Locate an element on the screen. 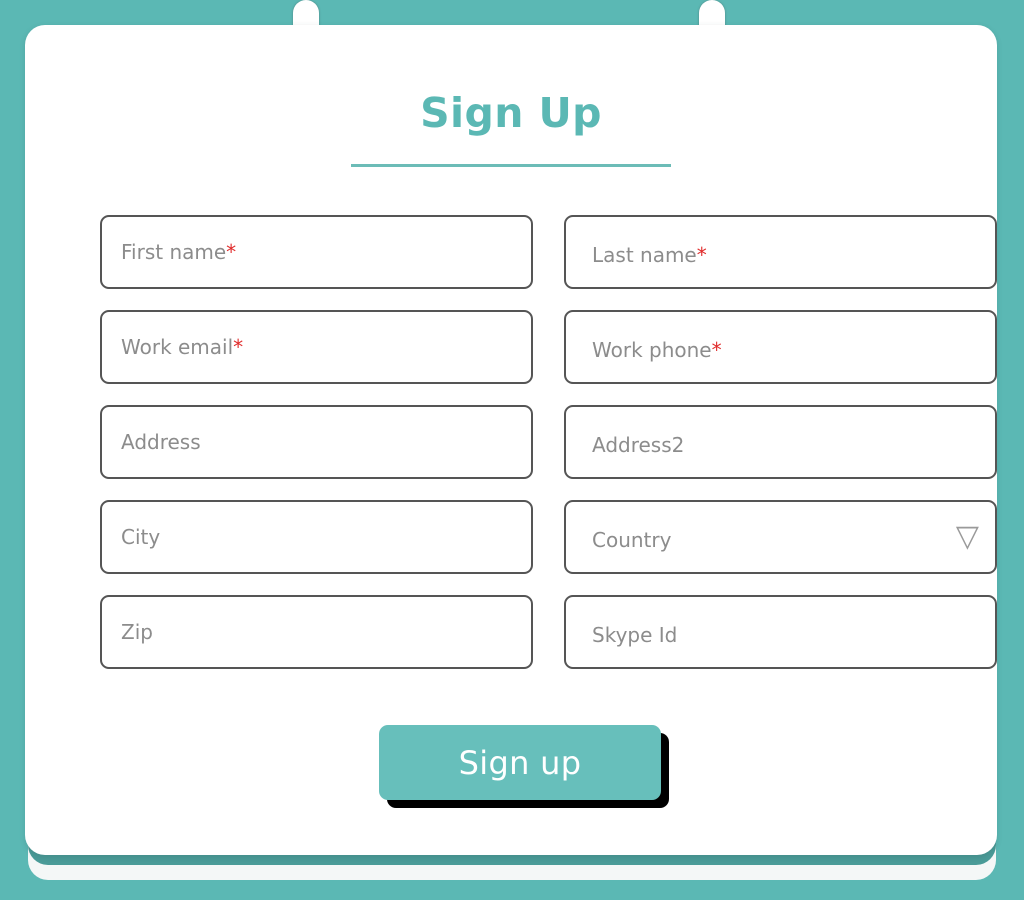 The width and height of the screenshot is (1024, 900). work-phone-field: Work phone* is located at coordinates (780, 347).